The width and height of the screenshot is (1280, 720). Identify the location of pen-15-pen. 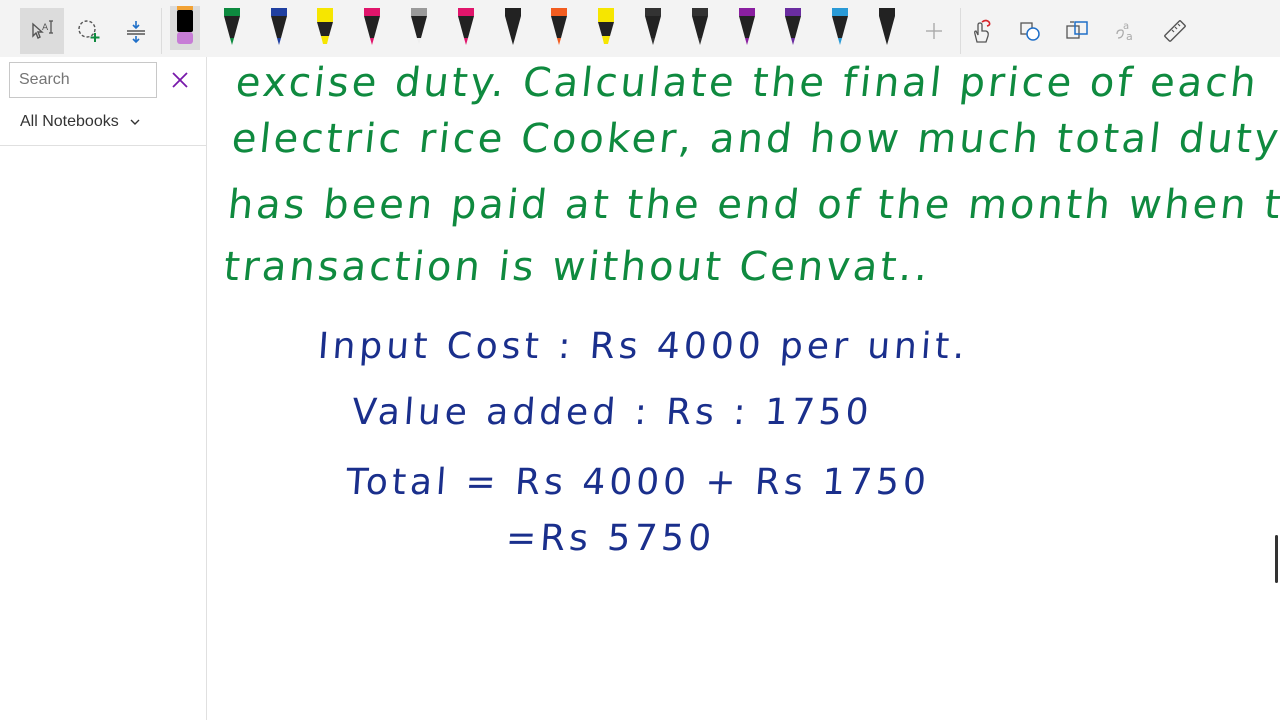
(840, 28).